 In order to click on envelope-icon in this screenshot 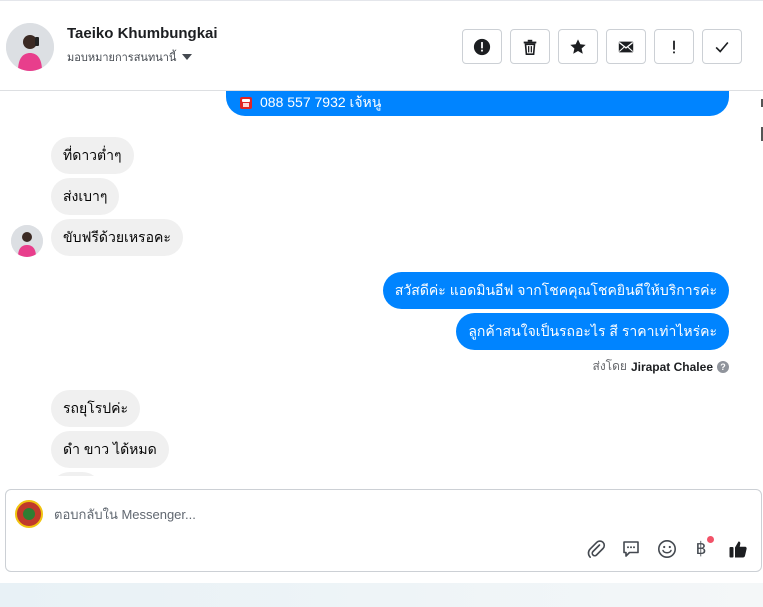, I will do `click(626, 46)`.